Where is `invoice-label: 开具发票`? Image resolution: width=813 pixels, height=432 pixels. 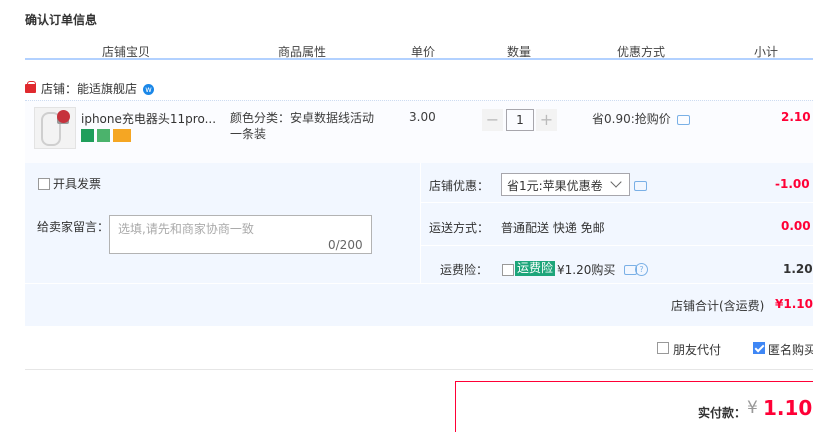 invoice-label: 开具发票 is located at coordinates (77, 183).